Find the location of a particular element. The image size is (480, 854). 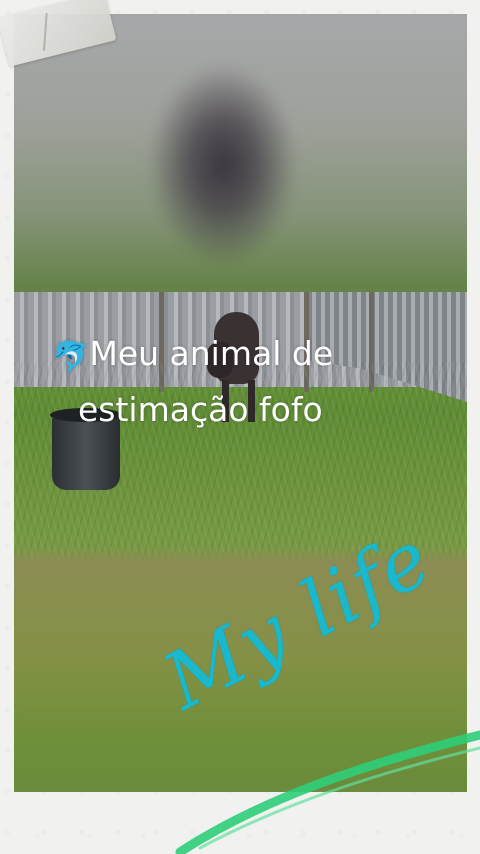

caption-text: 🐬Meu animal de estimação fofo is located at coordinates (257, 382).